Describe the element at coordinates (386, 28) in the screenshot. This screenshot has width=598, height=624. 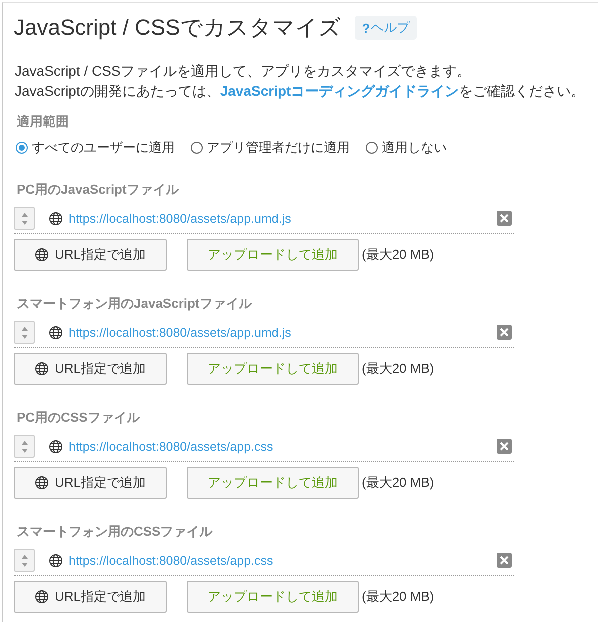
I see `help-button: ?ヘルプ` at that location.